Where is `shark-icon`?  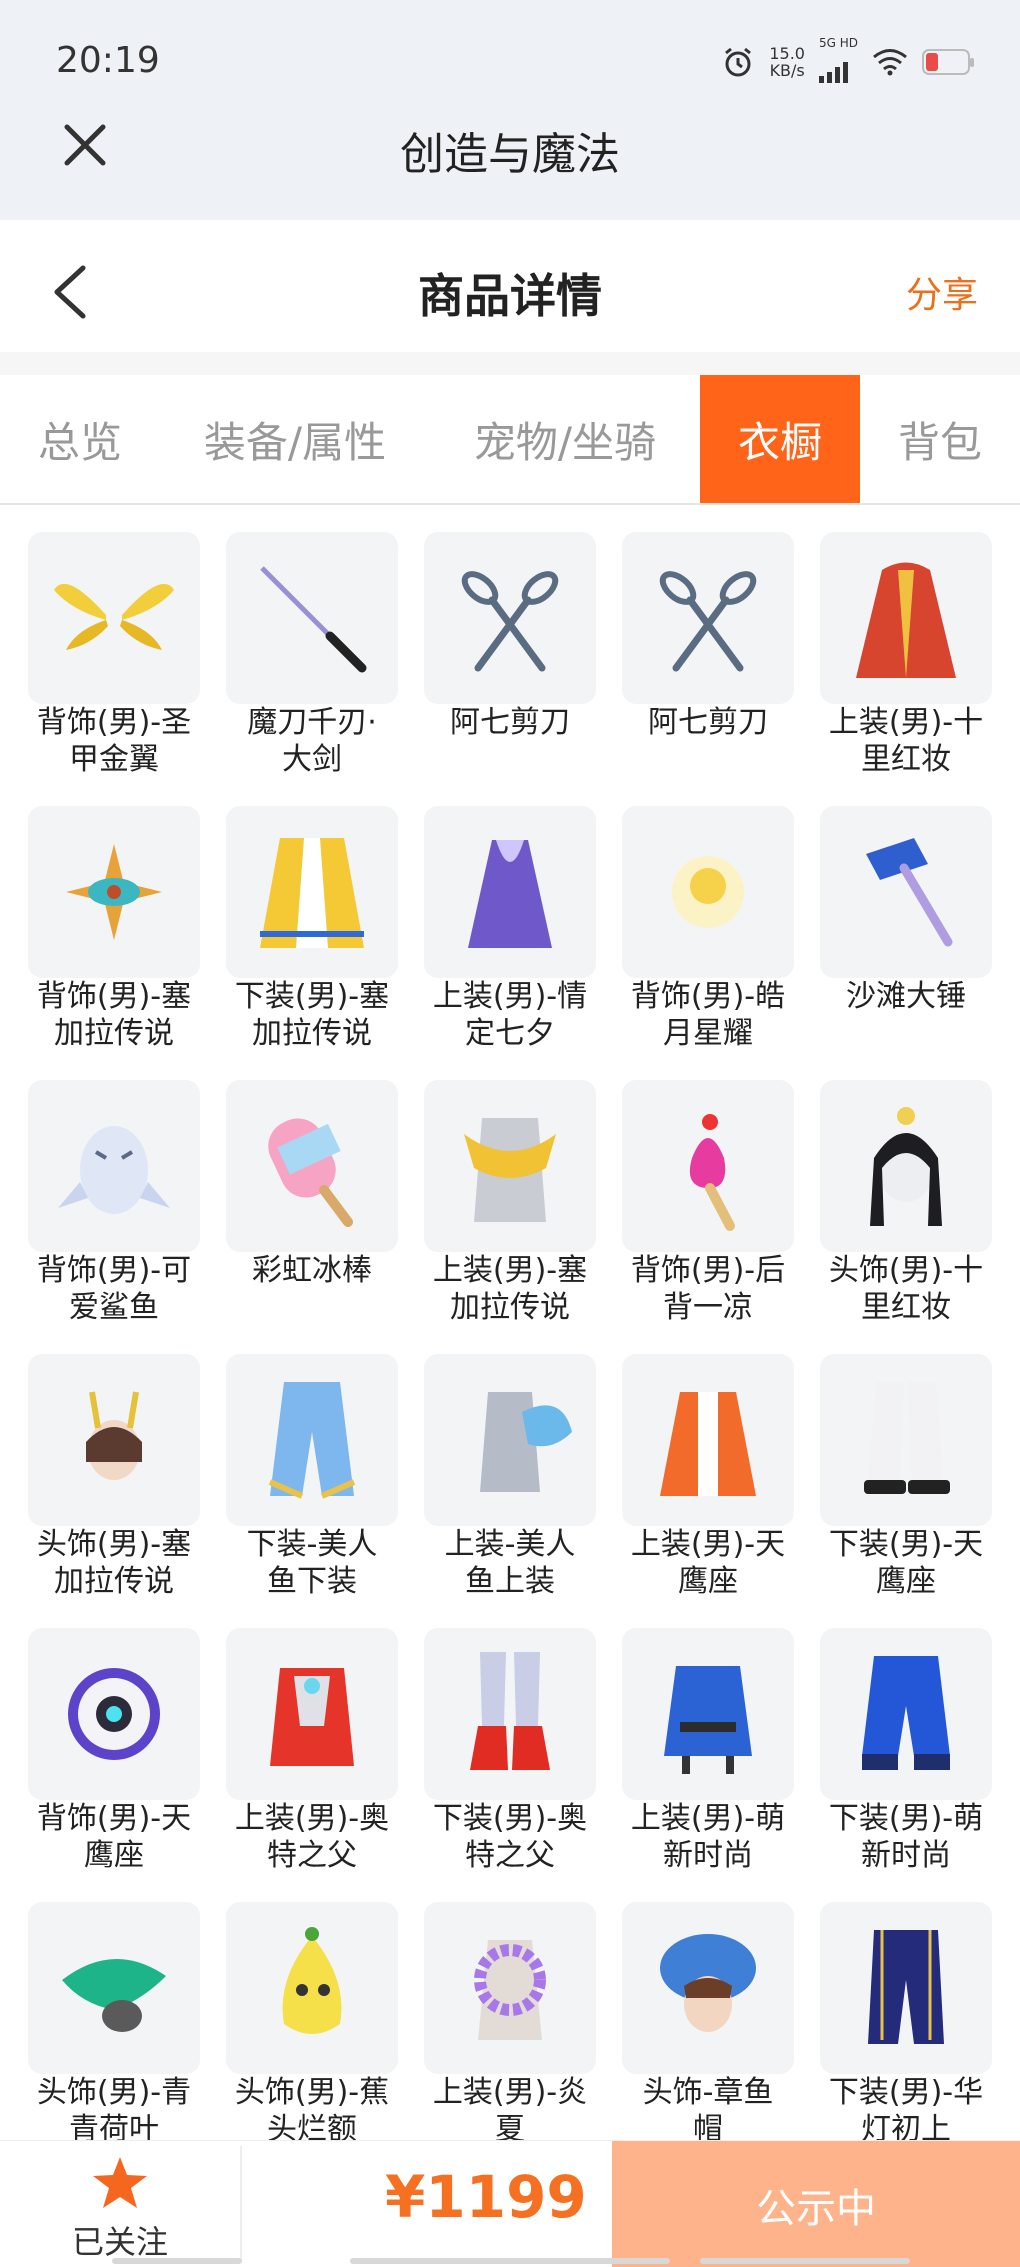 shark-icon is located at coordinates (114, 1166).